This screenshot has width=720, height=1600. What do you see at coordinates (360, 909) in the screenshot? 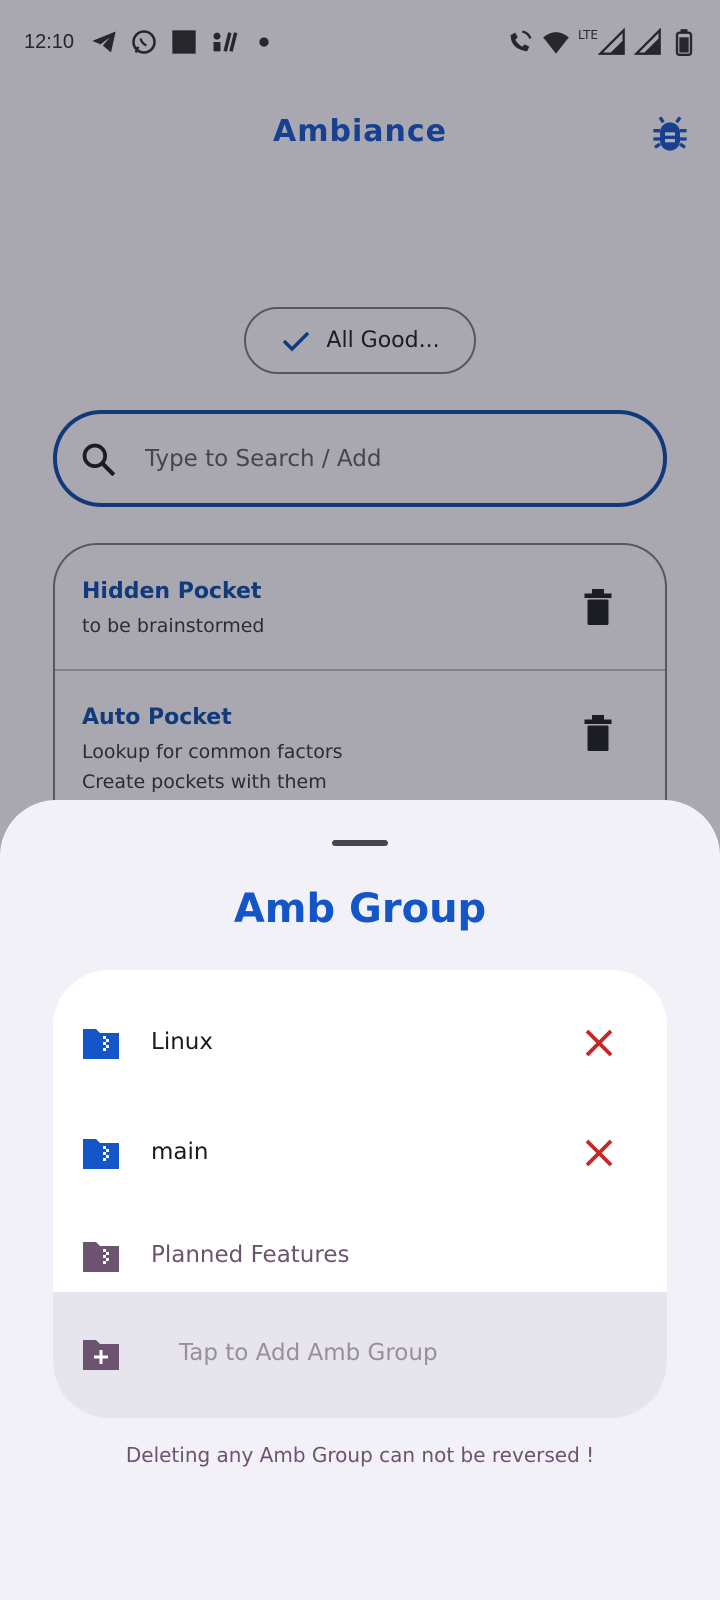
I see `sheet-title: Amb Group` at bounding box center [360, 909].